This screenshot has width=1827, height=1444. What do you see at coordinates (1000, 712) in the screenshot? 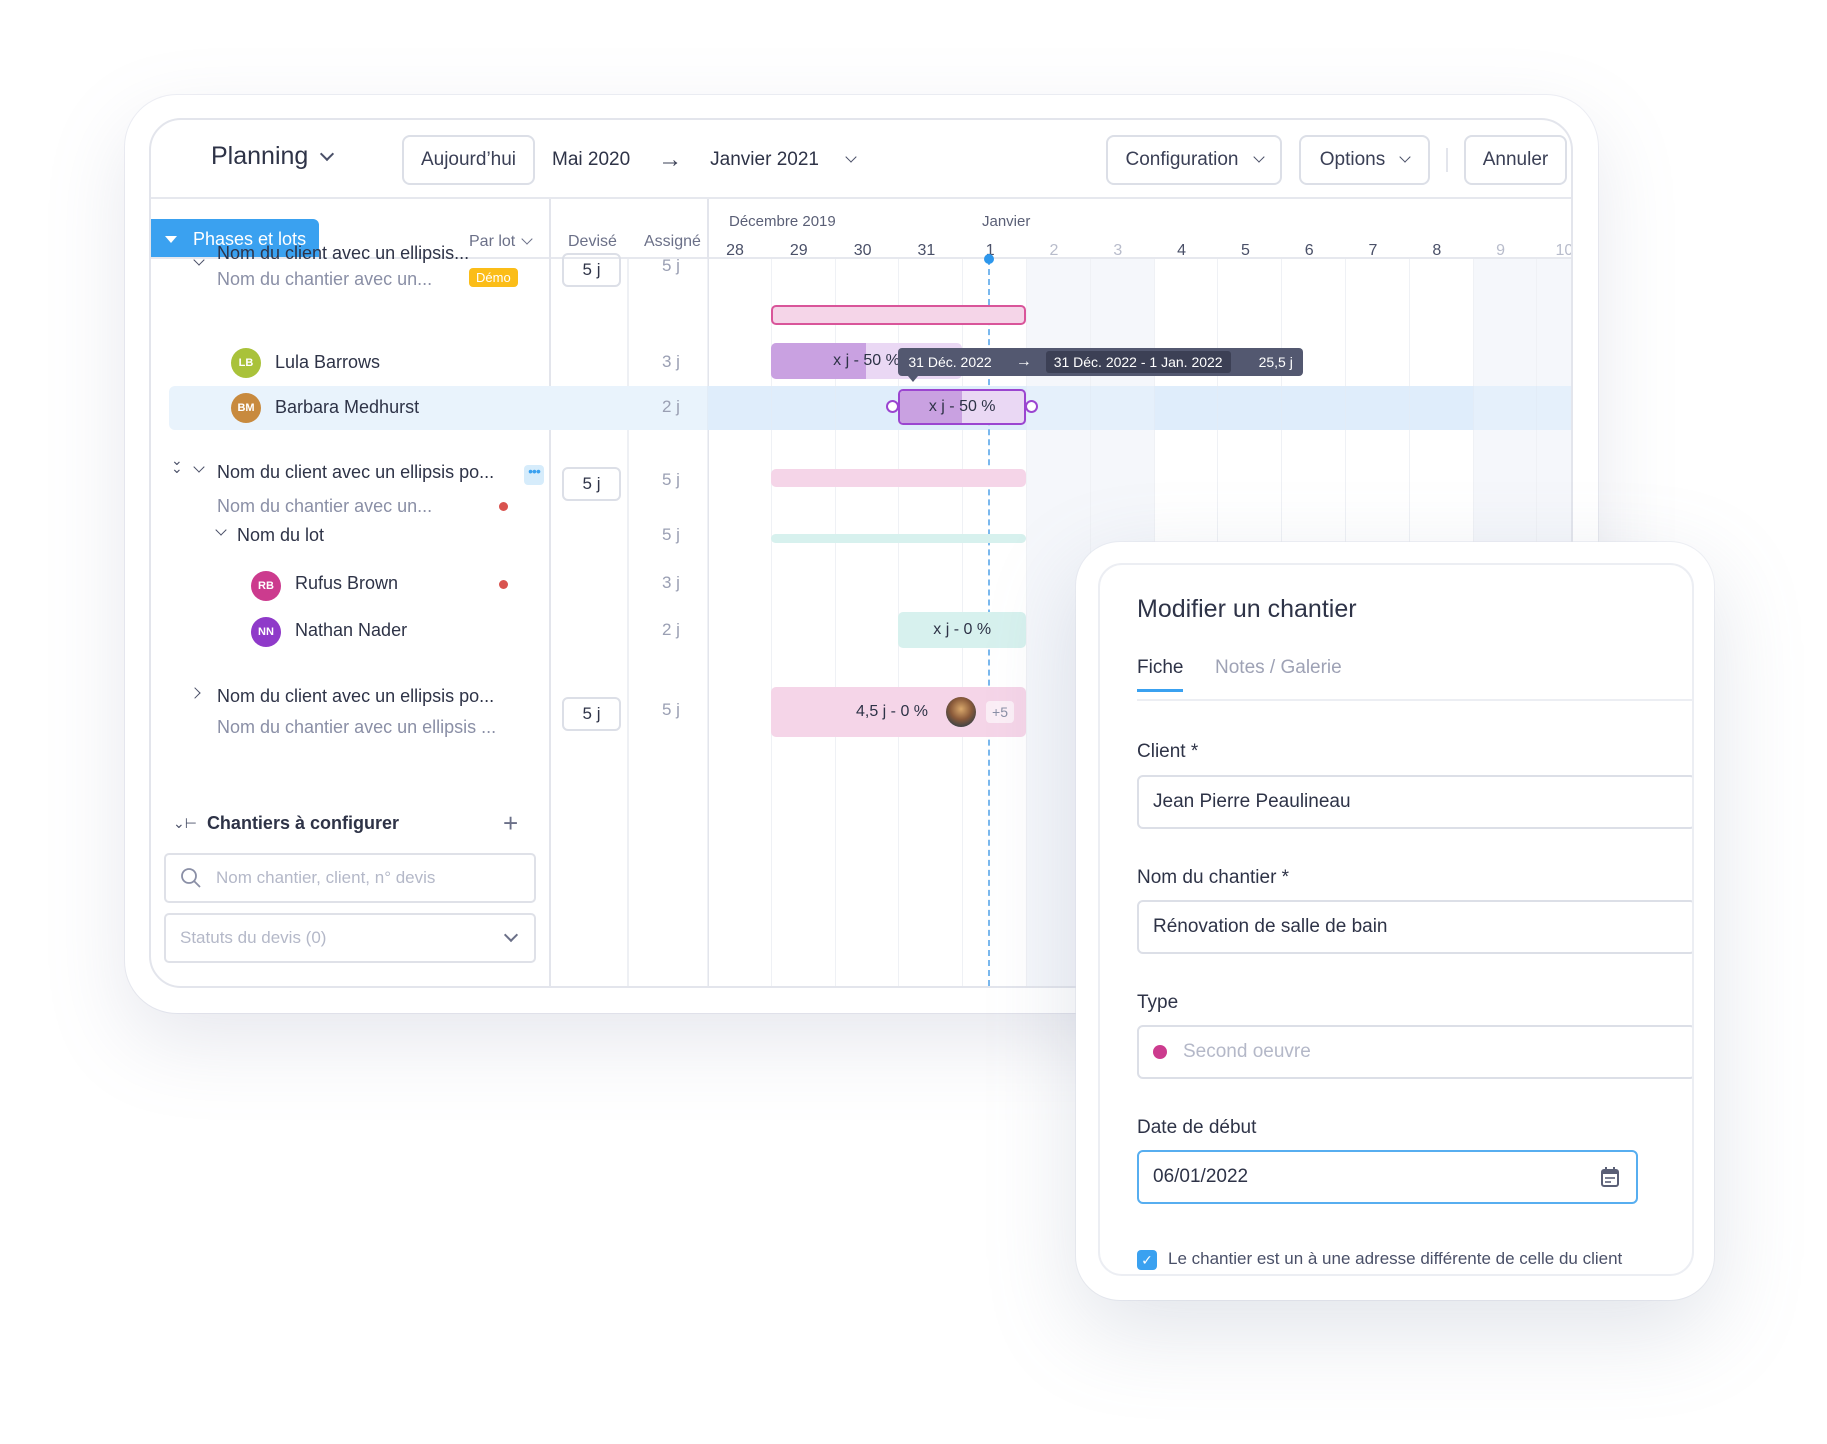
I see `more-assignees-count: +5` at bounding box center [1000, 712].